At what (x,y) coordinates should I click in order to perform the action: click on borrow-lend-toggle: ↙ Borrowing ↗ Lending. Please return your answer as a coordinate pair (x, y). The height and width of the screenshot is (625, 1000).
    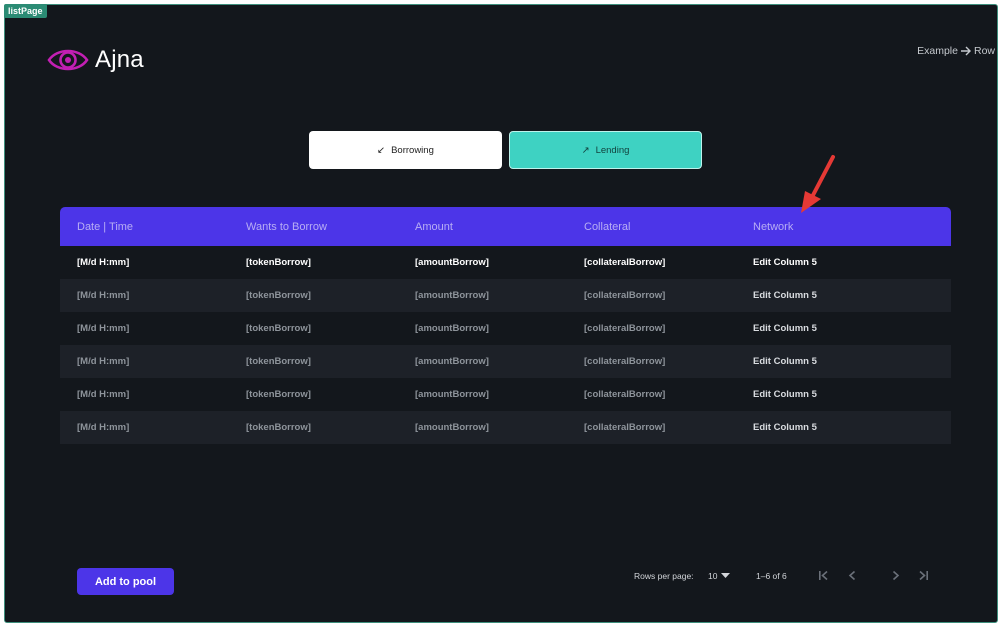
    Looking at the image, I should click on (505, 150).